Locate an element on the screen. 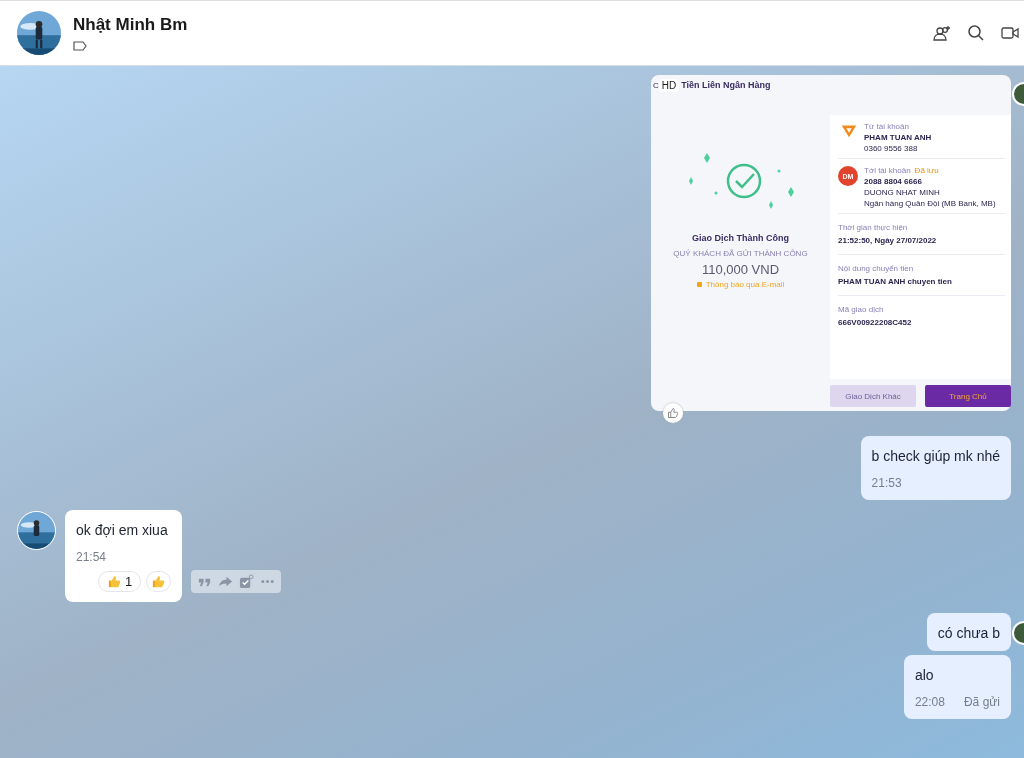 The height and width of the screenshot is (758, 1024). mail-icon is located at coordinates (699, 284).